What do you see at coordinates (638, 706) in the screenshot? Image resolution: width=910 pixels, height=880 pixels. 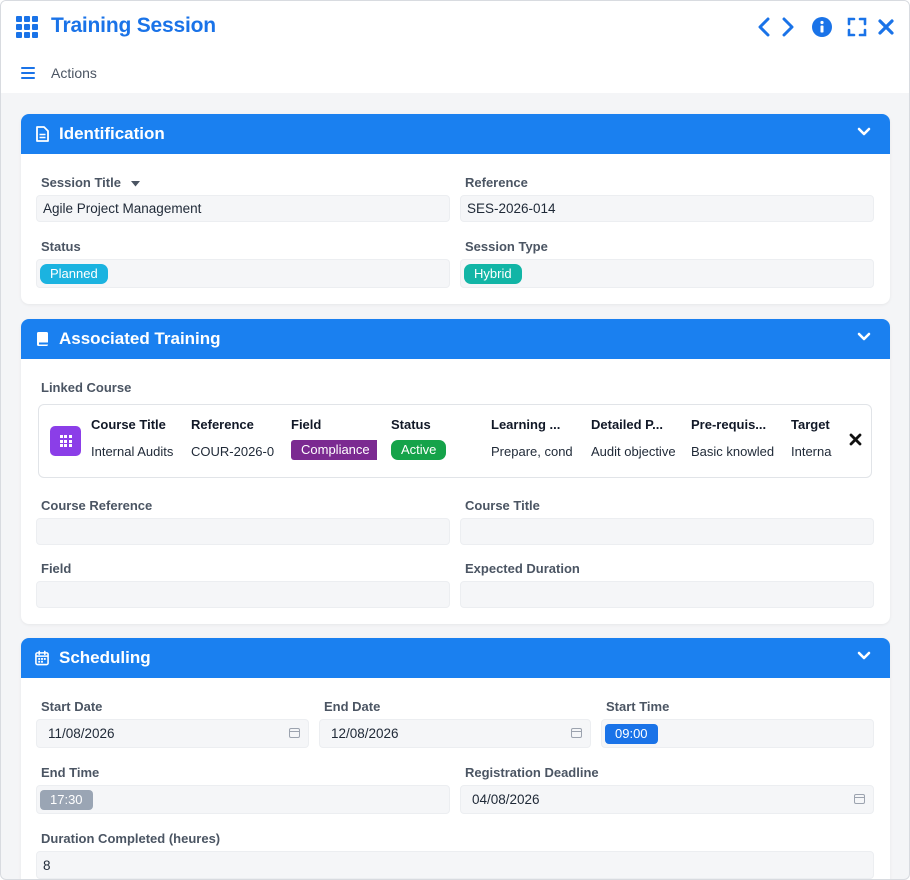 I see `start-time-label: Start Time` at bounding box center [638, 706].